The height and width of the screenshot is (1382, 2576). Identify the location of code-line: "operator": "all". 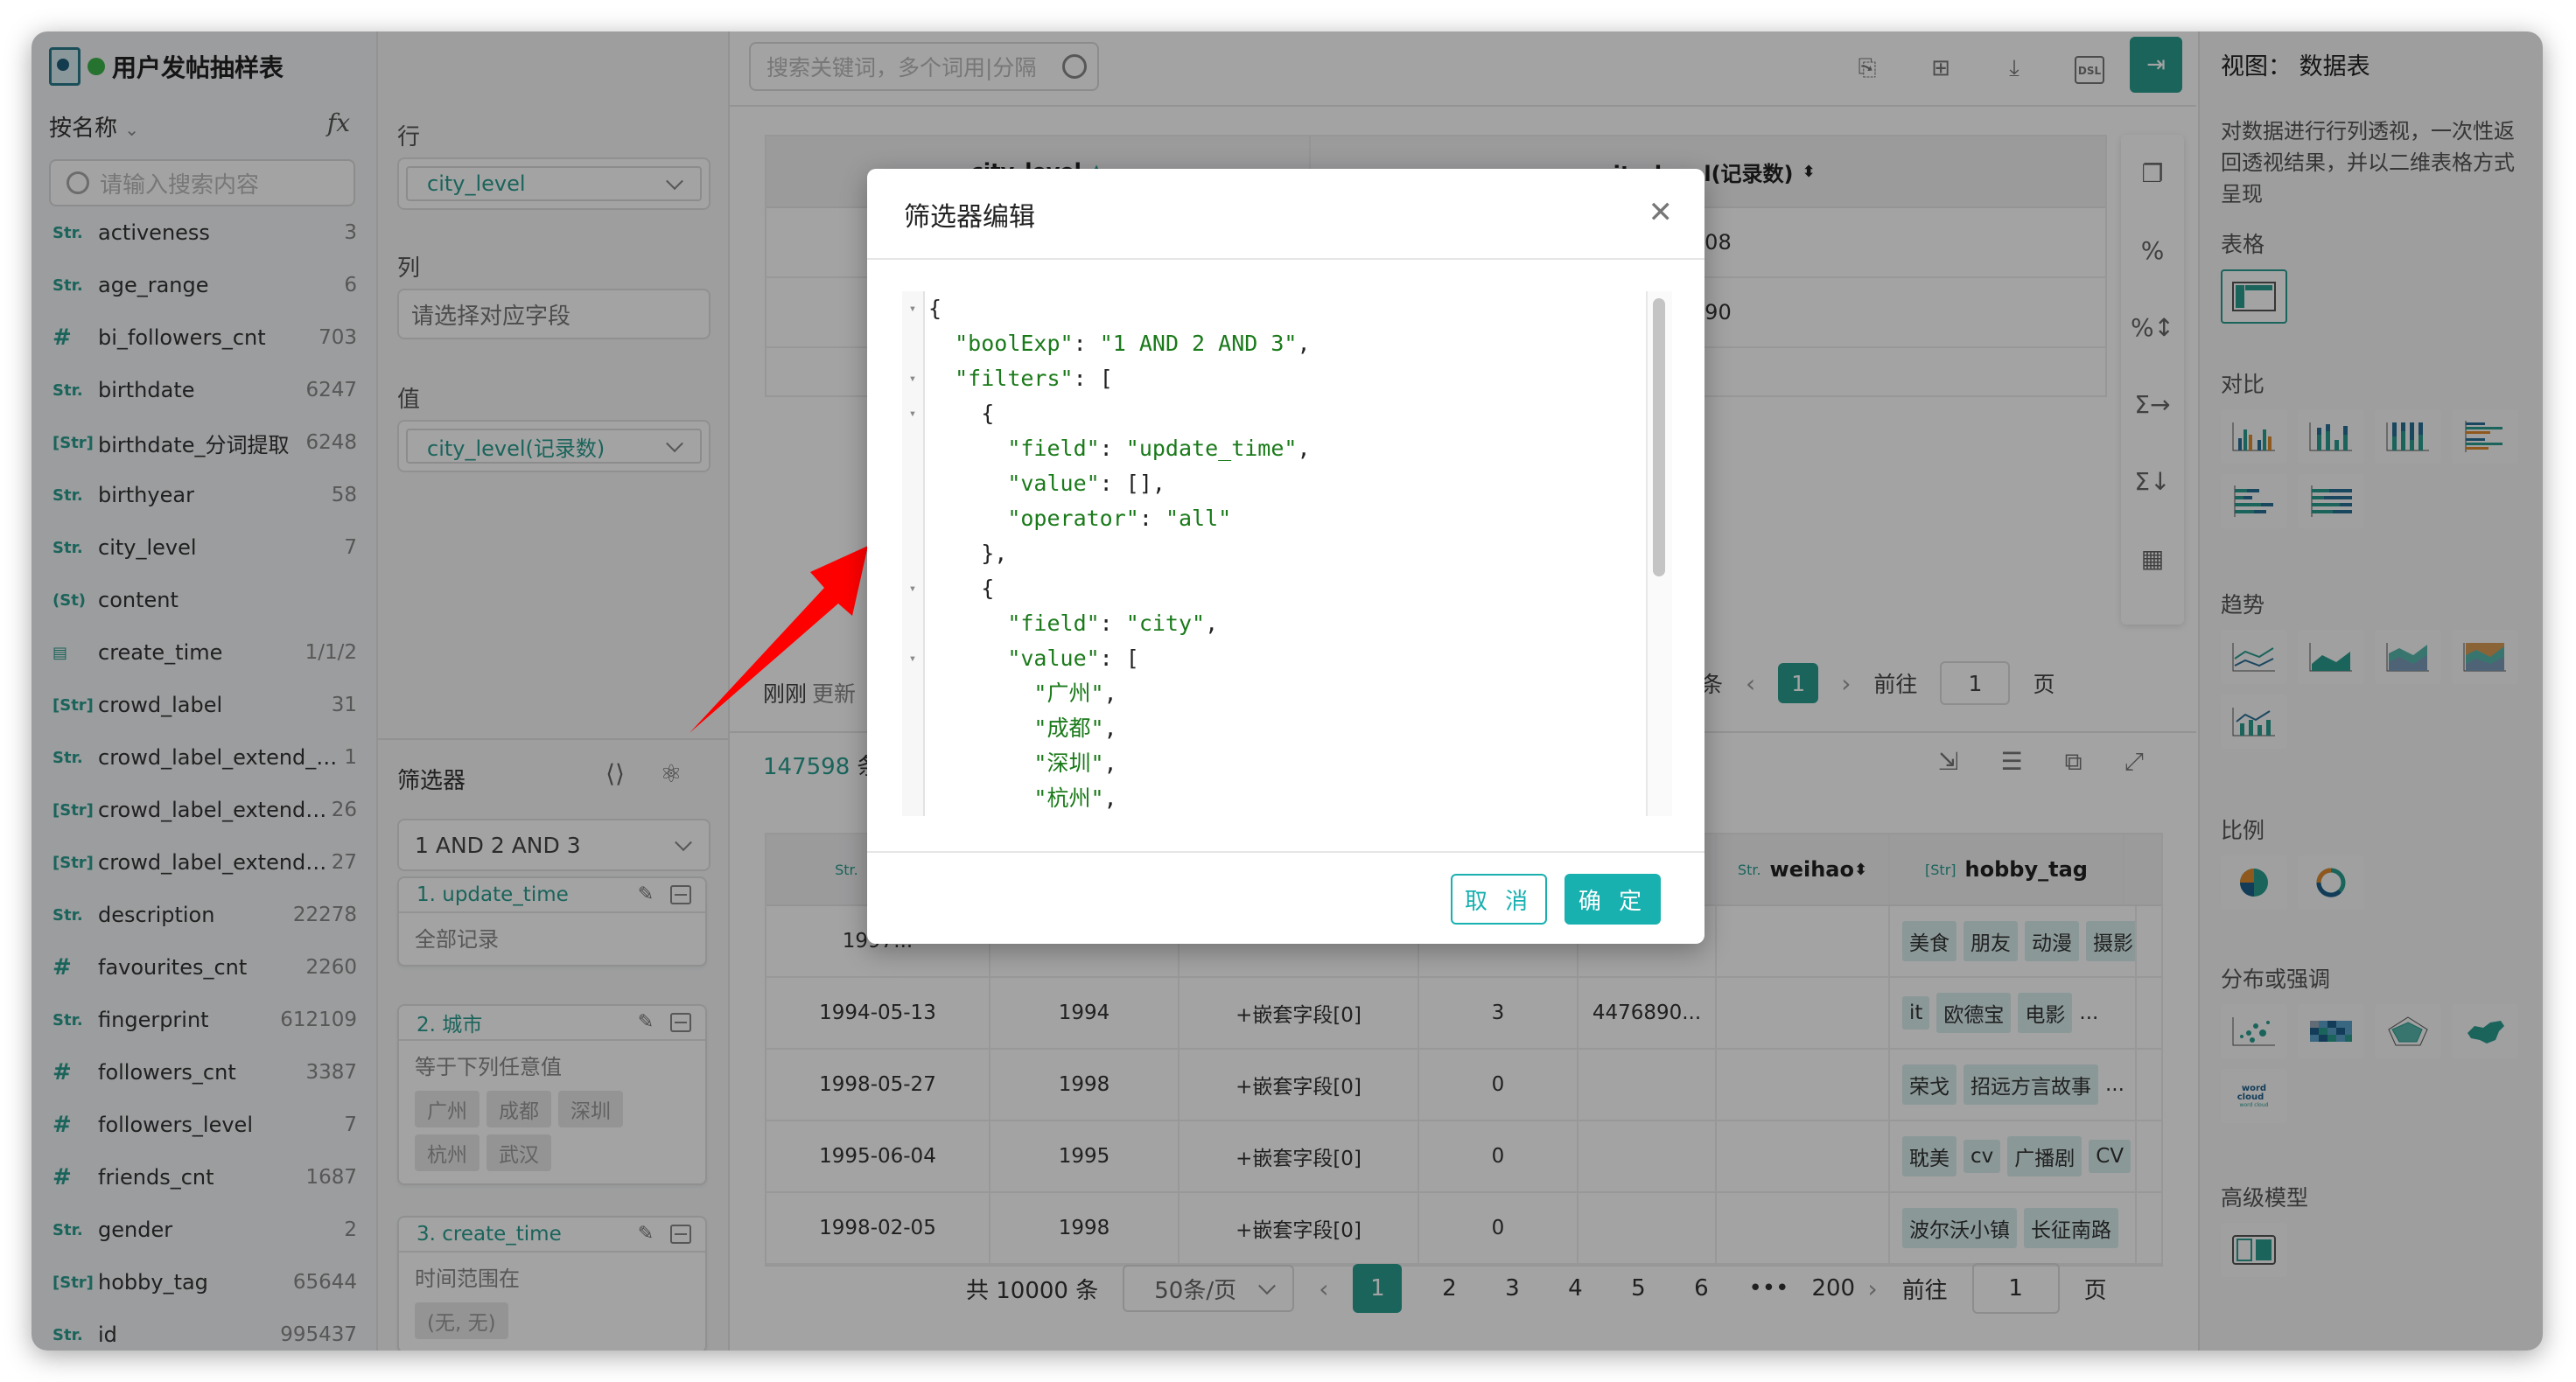
(1119, 518).